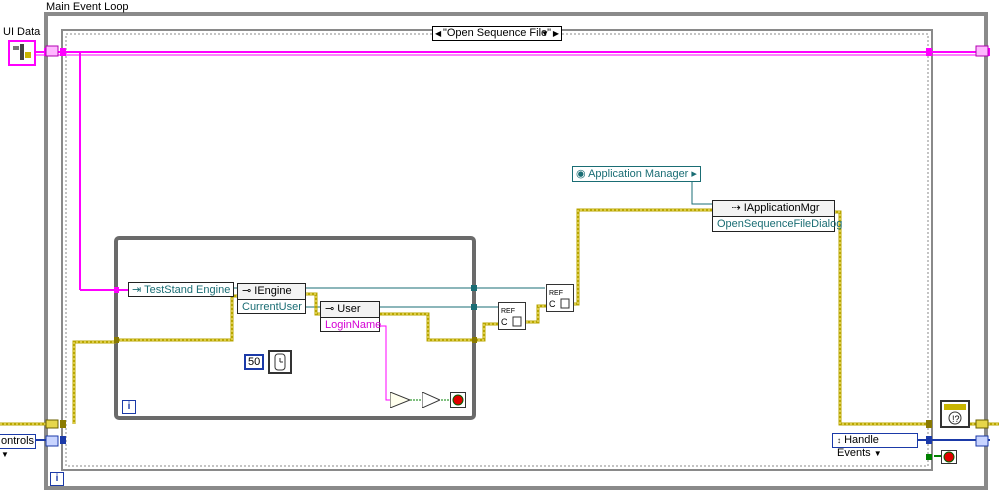  Describe the element at coordinates (351, 325) in the screenshot. I see `user-property-loginname: LoginName` at that location.